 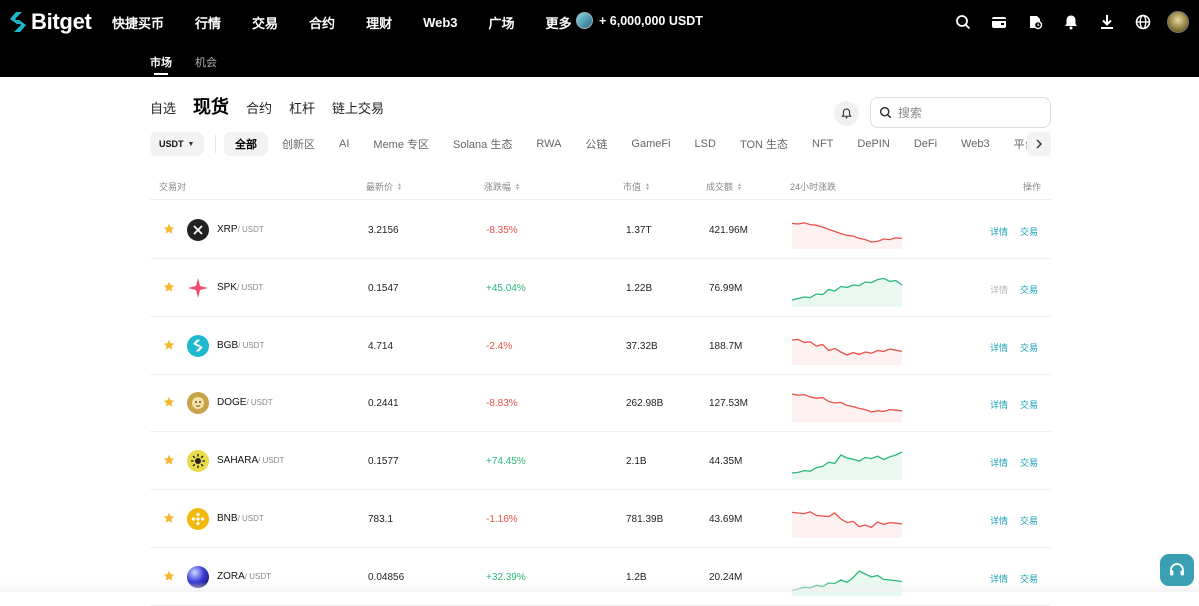 I want to click on filter-chip-4: Solana 生态, so click(x=482, y=144).